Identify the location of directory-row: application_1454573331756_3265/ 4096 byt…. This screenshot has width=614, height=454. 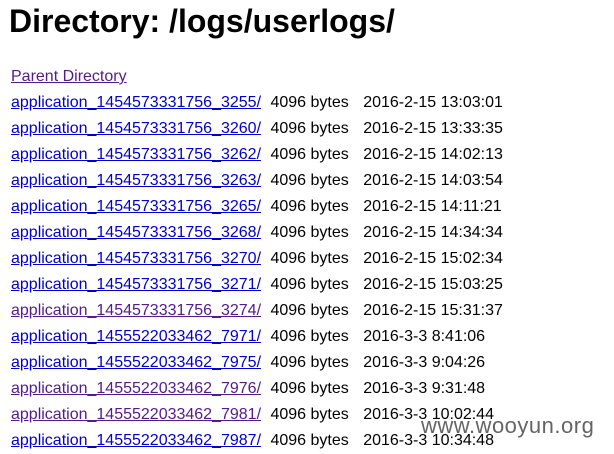
(257, 207).